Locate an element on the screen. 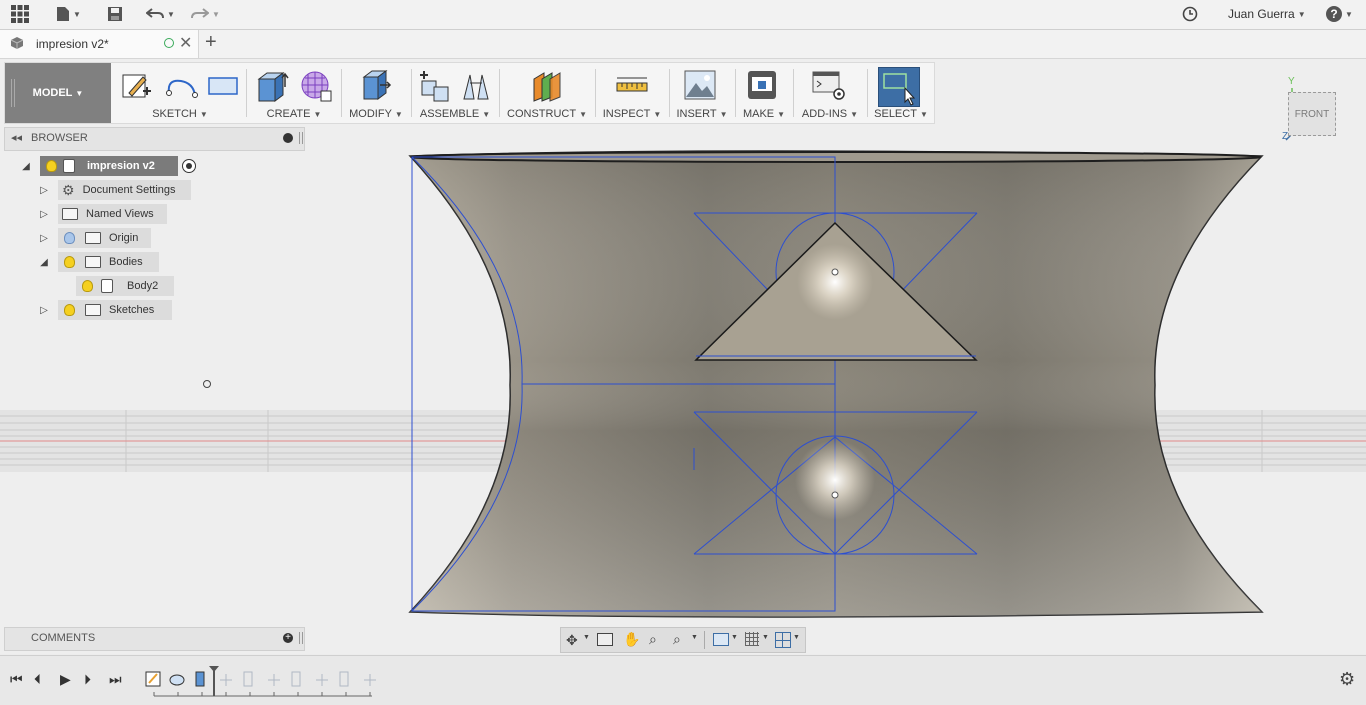 This screenshot has height=705, width=1366. toolbar: MODEL ▼ SKETCH ▼ CREATE ▼ MODIFY ▼ ASSEMBLE is located at coordinates (469, 93).